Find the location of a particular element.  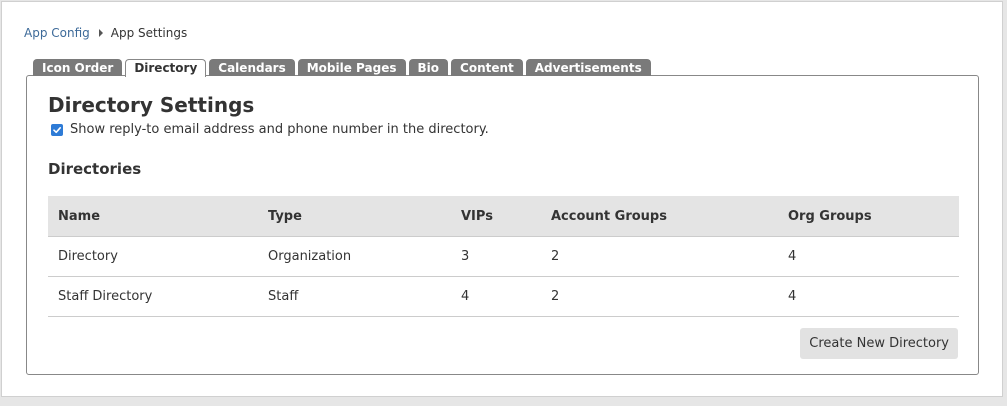

tab-content: Content is located at coordinates (487, 67).